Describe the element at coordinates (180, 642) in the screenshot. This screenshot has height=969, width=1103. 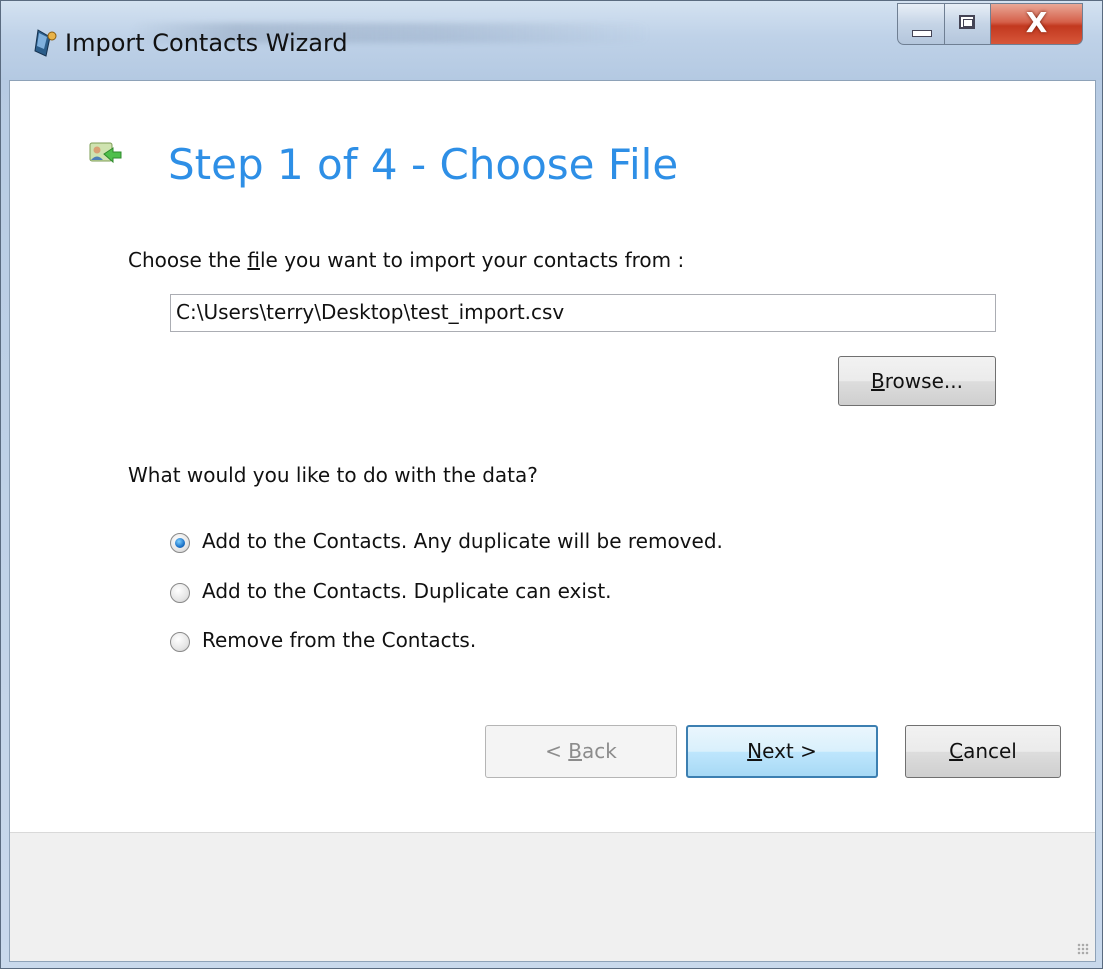
I see `radio-remove-from-contacts` at that location.